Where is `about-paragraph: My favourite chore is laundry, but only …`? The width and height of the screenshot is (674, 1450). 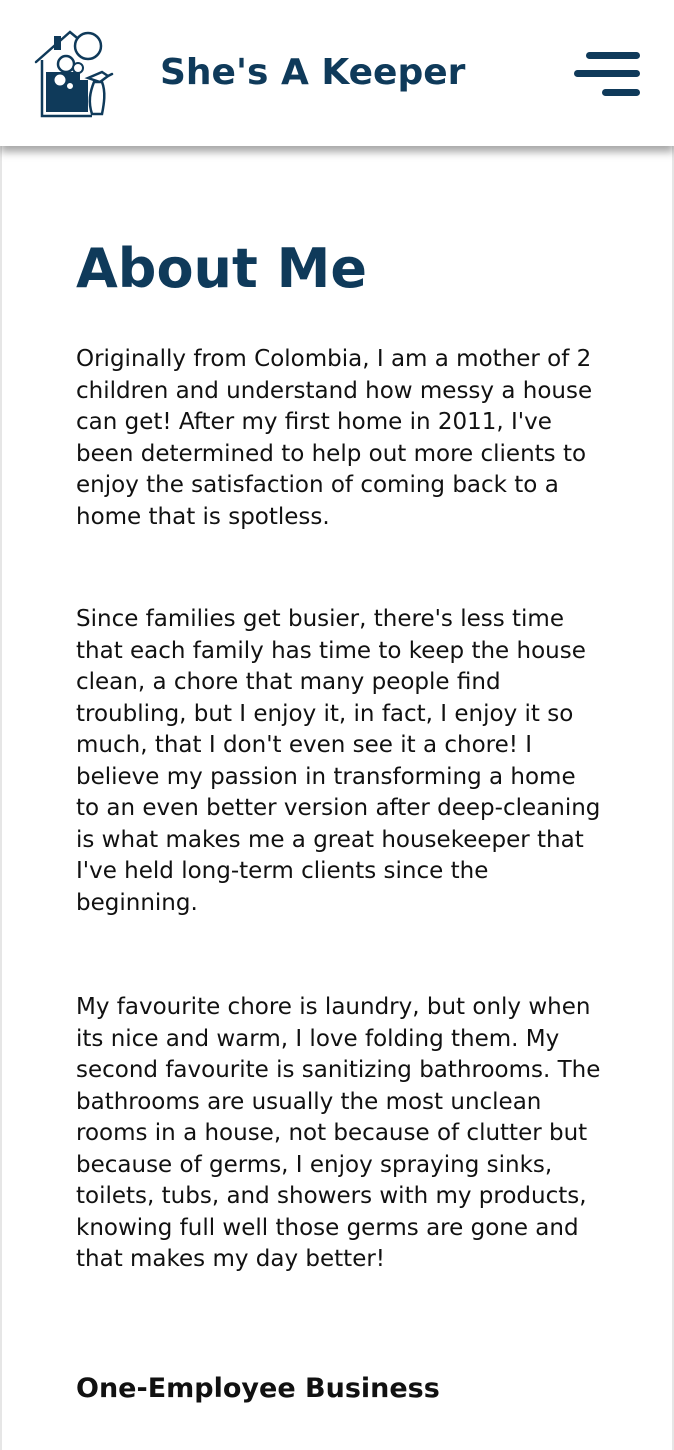 about-paragraph: My favourite chore is laundry, but only … is located at coordinates (338, 1133).